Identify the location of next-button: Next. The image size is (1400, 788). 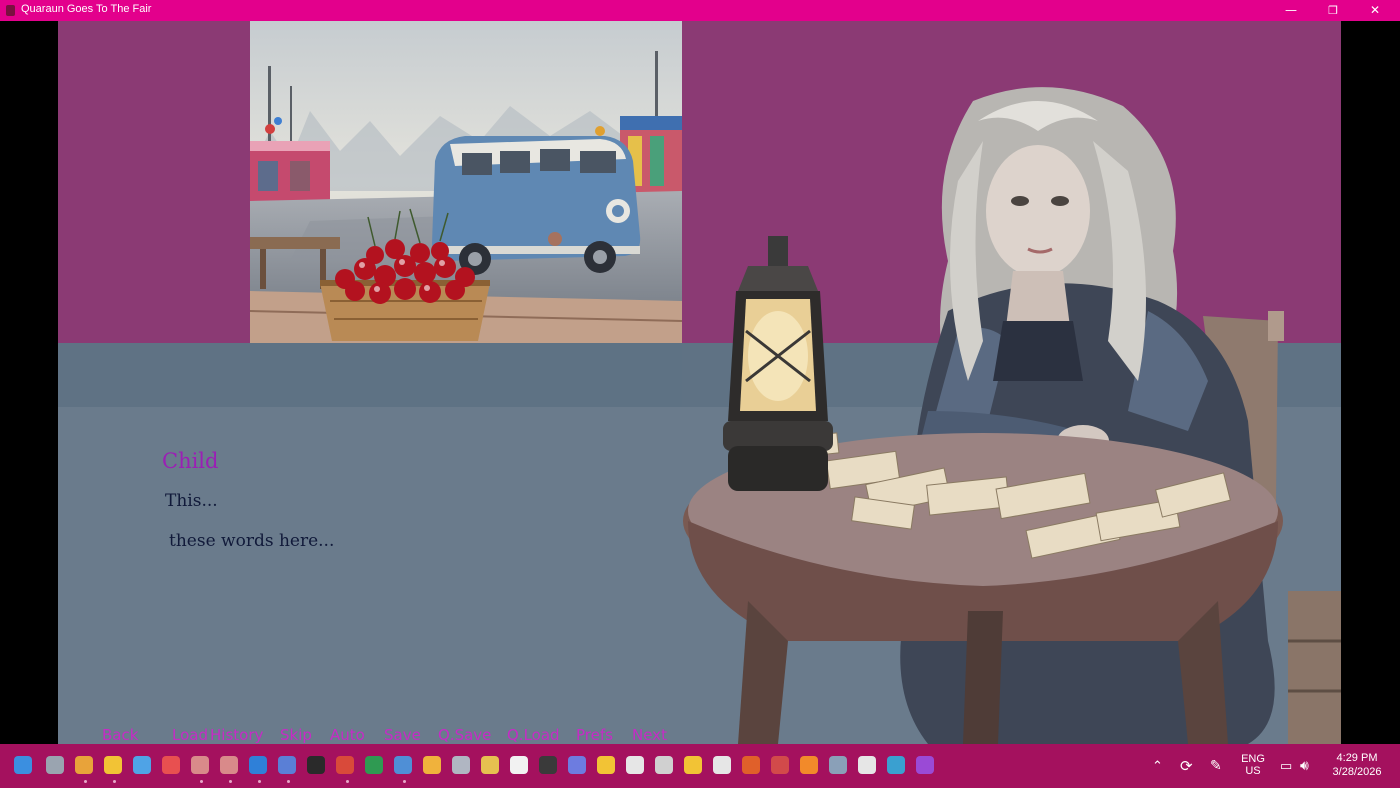
(649, 735).